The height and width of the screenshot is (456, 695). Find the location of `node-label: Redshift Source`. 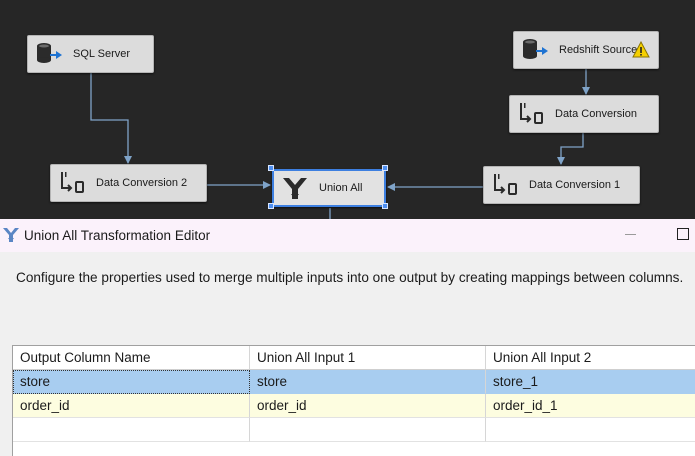

node-label: Redshift Source is located at coordinates (598, 50).